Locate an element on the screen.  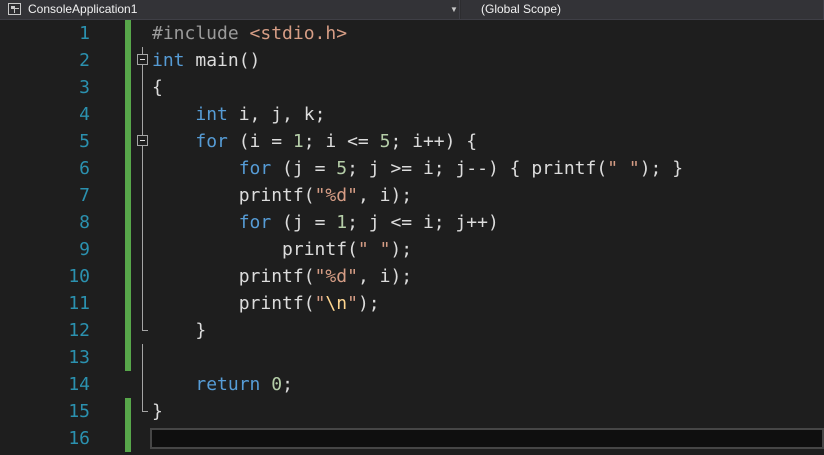
line-code: return 0; is located at coordinates (222, 384).